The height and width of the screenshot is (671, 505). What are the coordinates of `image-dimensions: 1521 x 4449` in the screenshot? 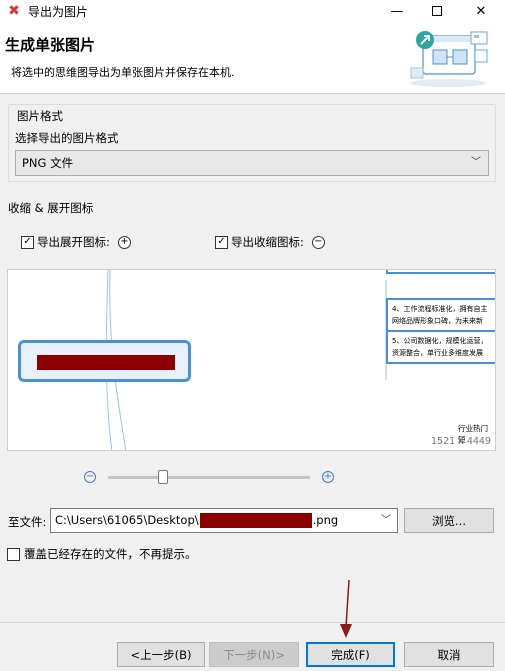 It's located at (460, 441).